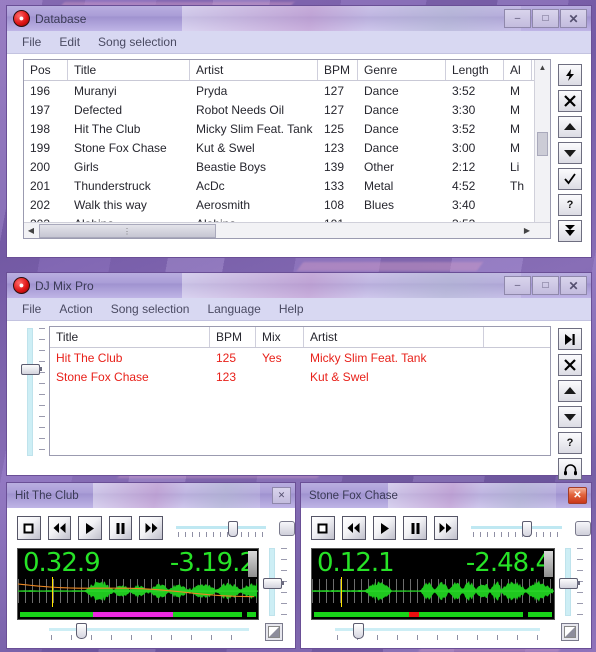  I want to click on mixer-window-buttons: – □ ✕, so click(547, 285).